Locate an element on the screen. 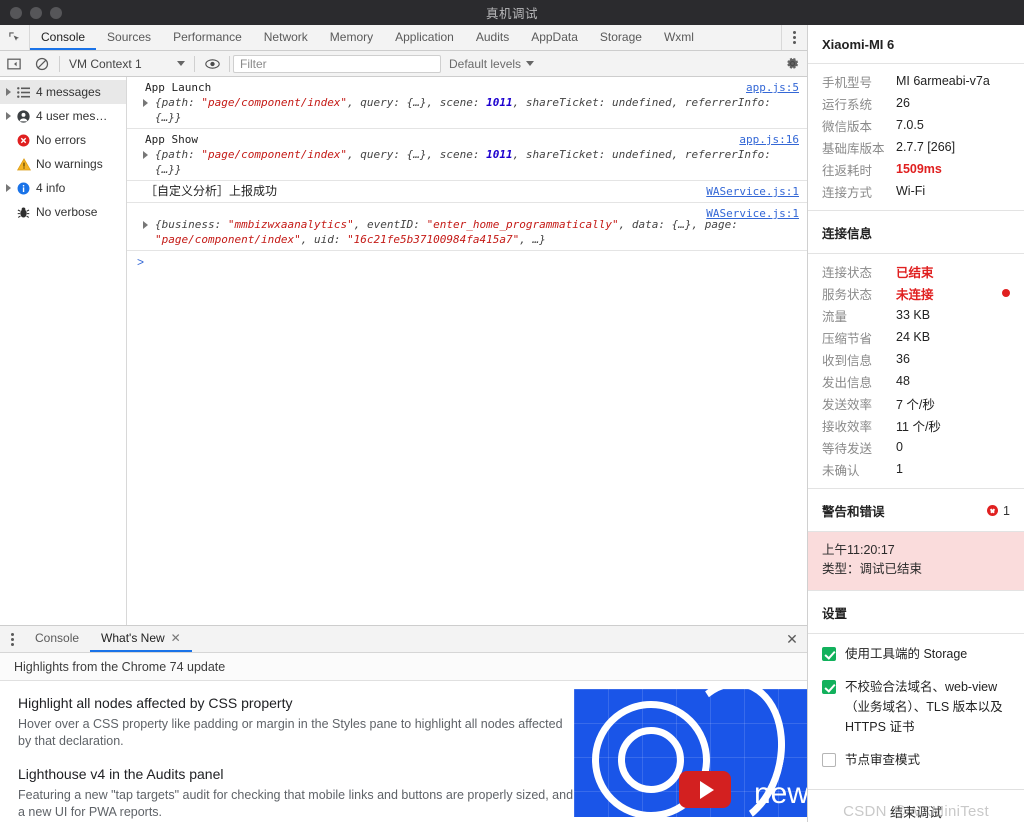 This screenshot has width=1024, height=822. sidebar-toggle-icon is located at coordinates (14, 64).